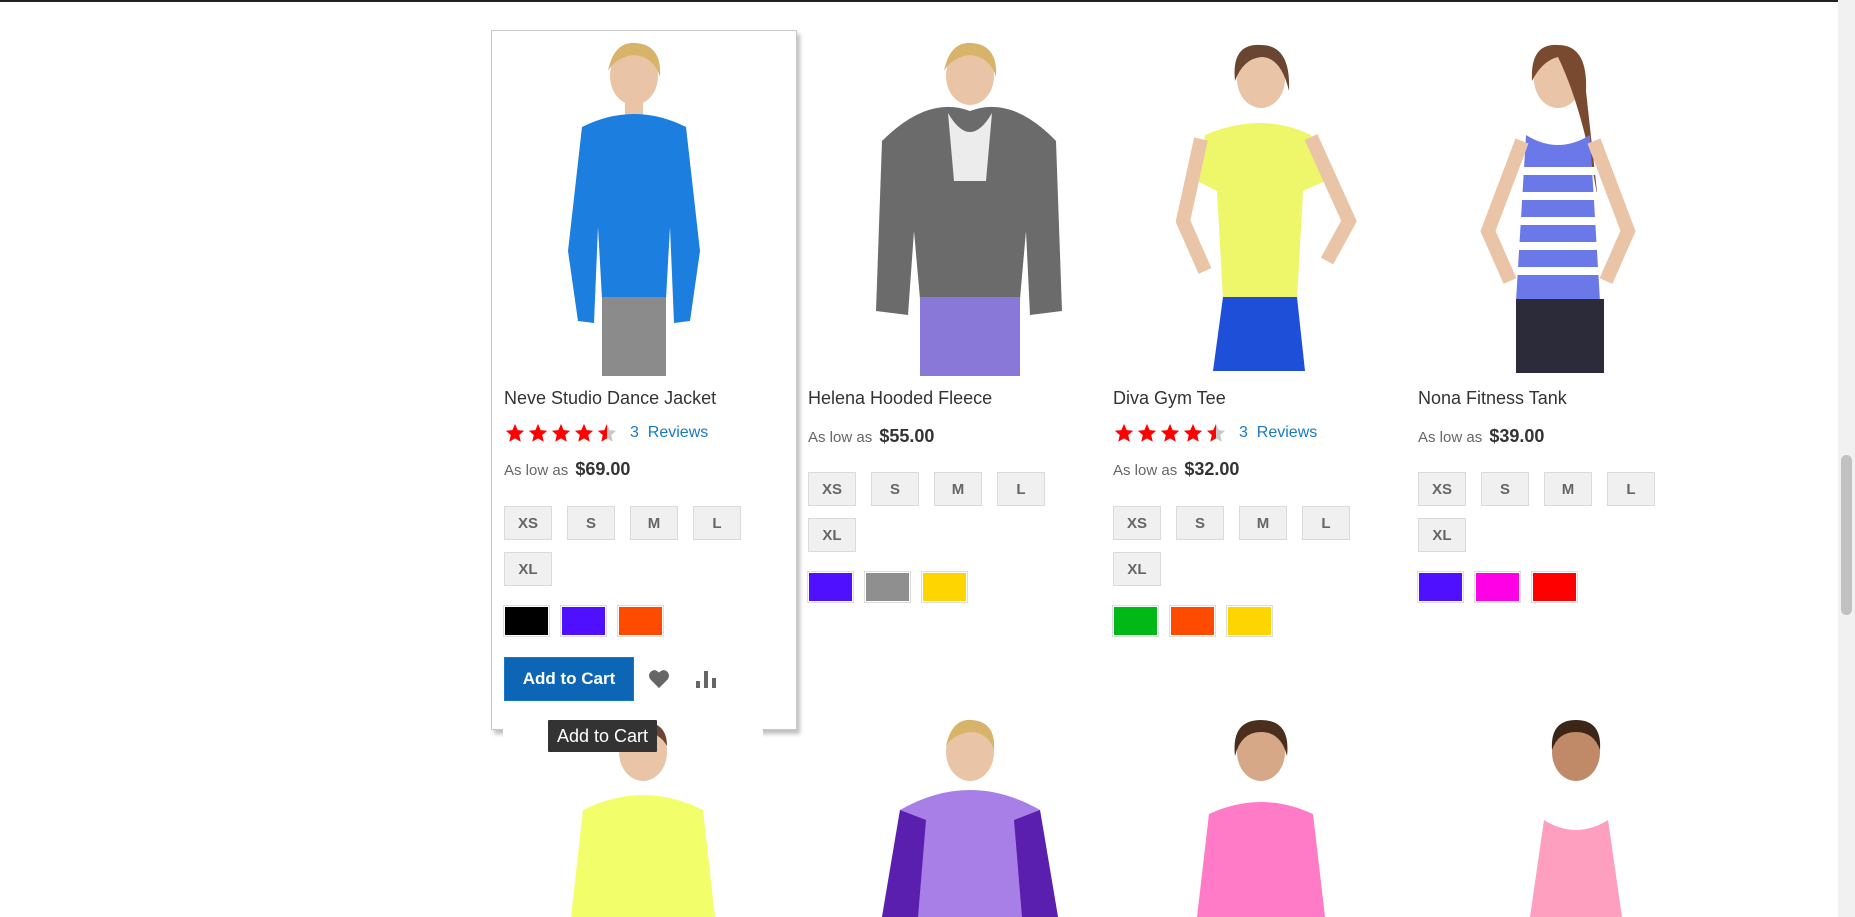  I want to click on add-to-cart-button: Add to Cart, so click(569, 679).